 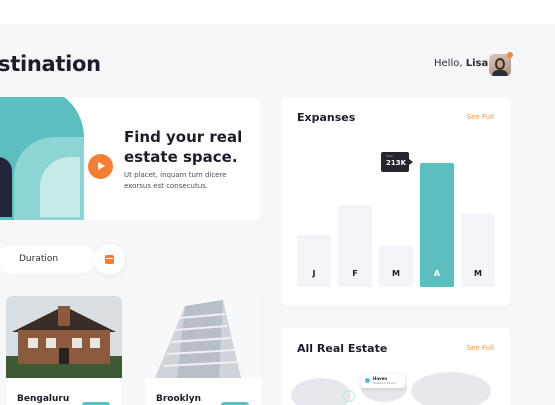 I want to click on chart-bar-label: J, so click(x=314, y=273).